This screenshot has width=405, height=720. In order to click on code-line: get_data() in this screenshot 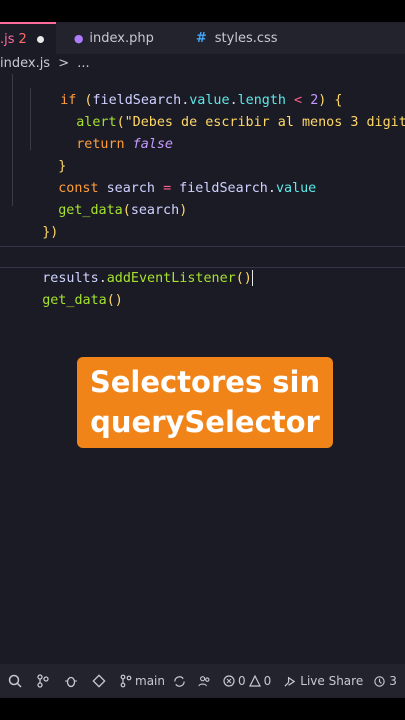, I will do `click(82, 300)`.